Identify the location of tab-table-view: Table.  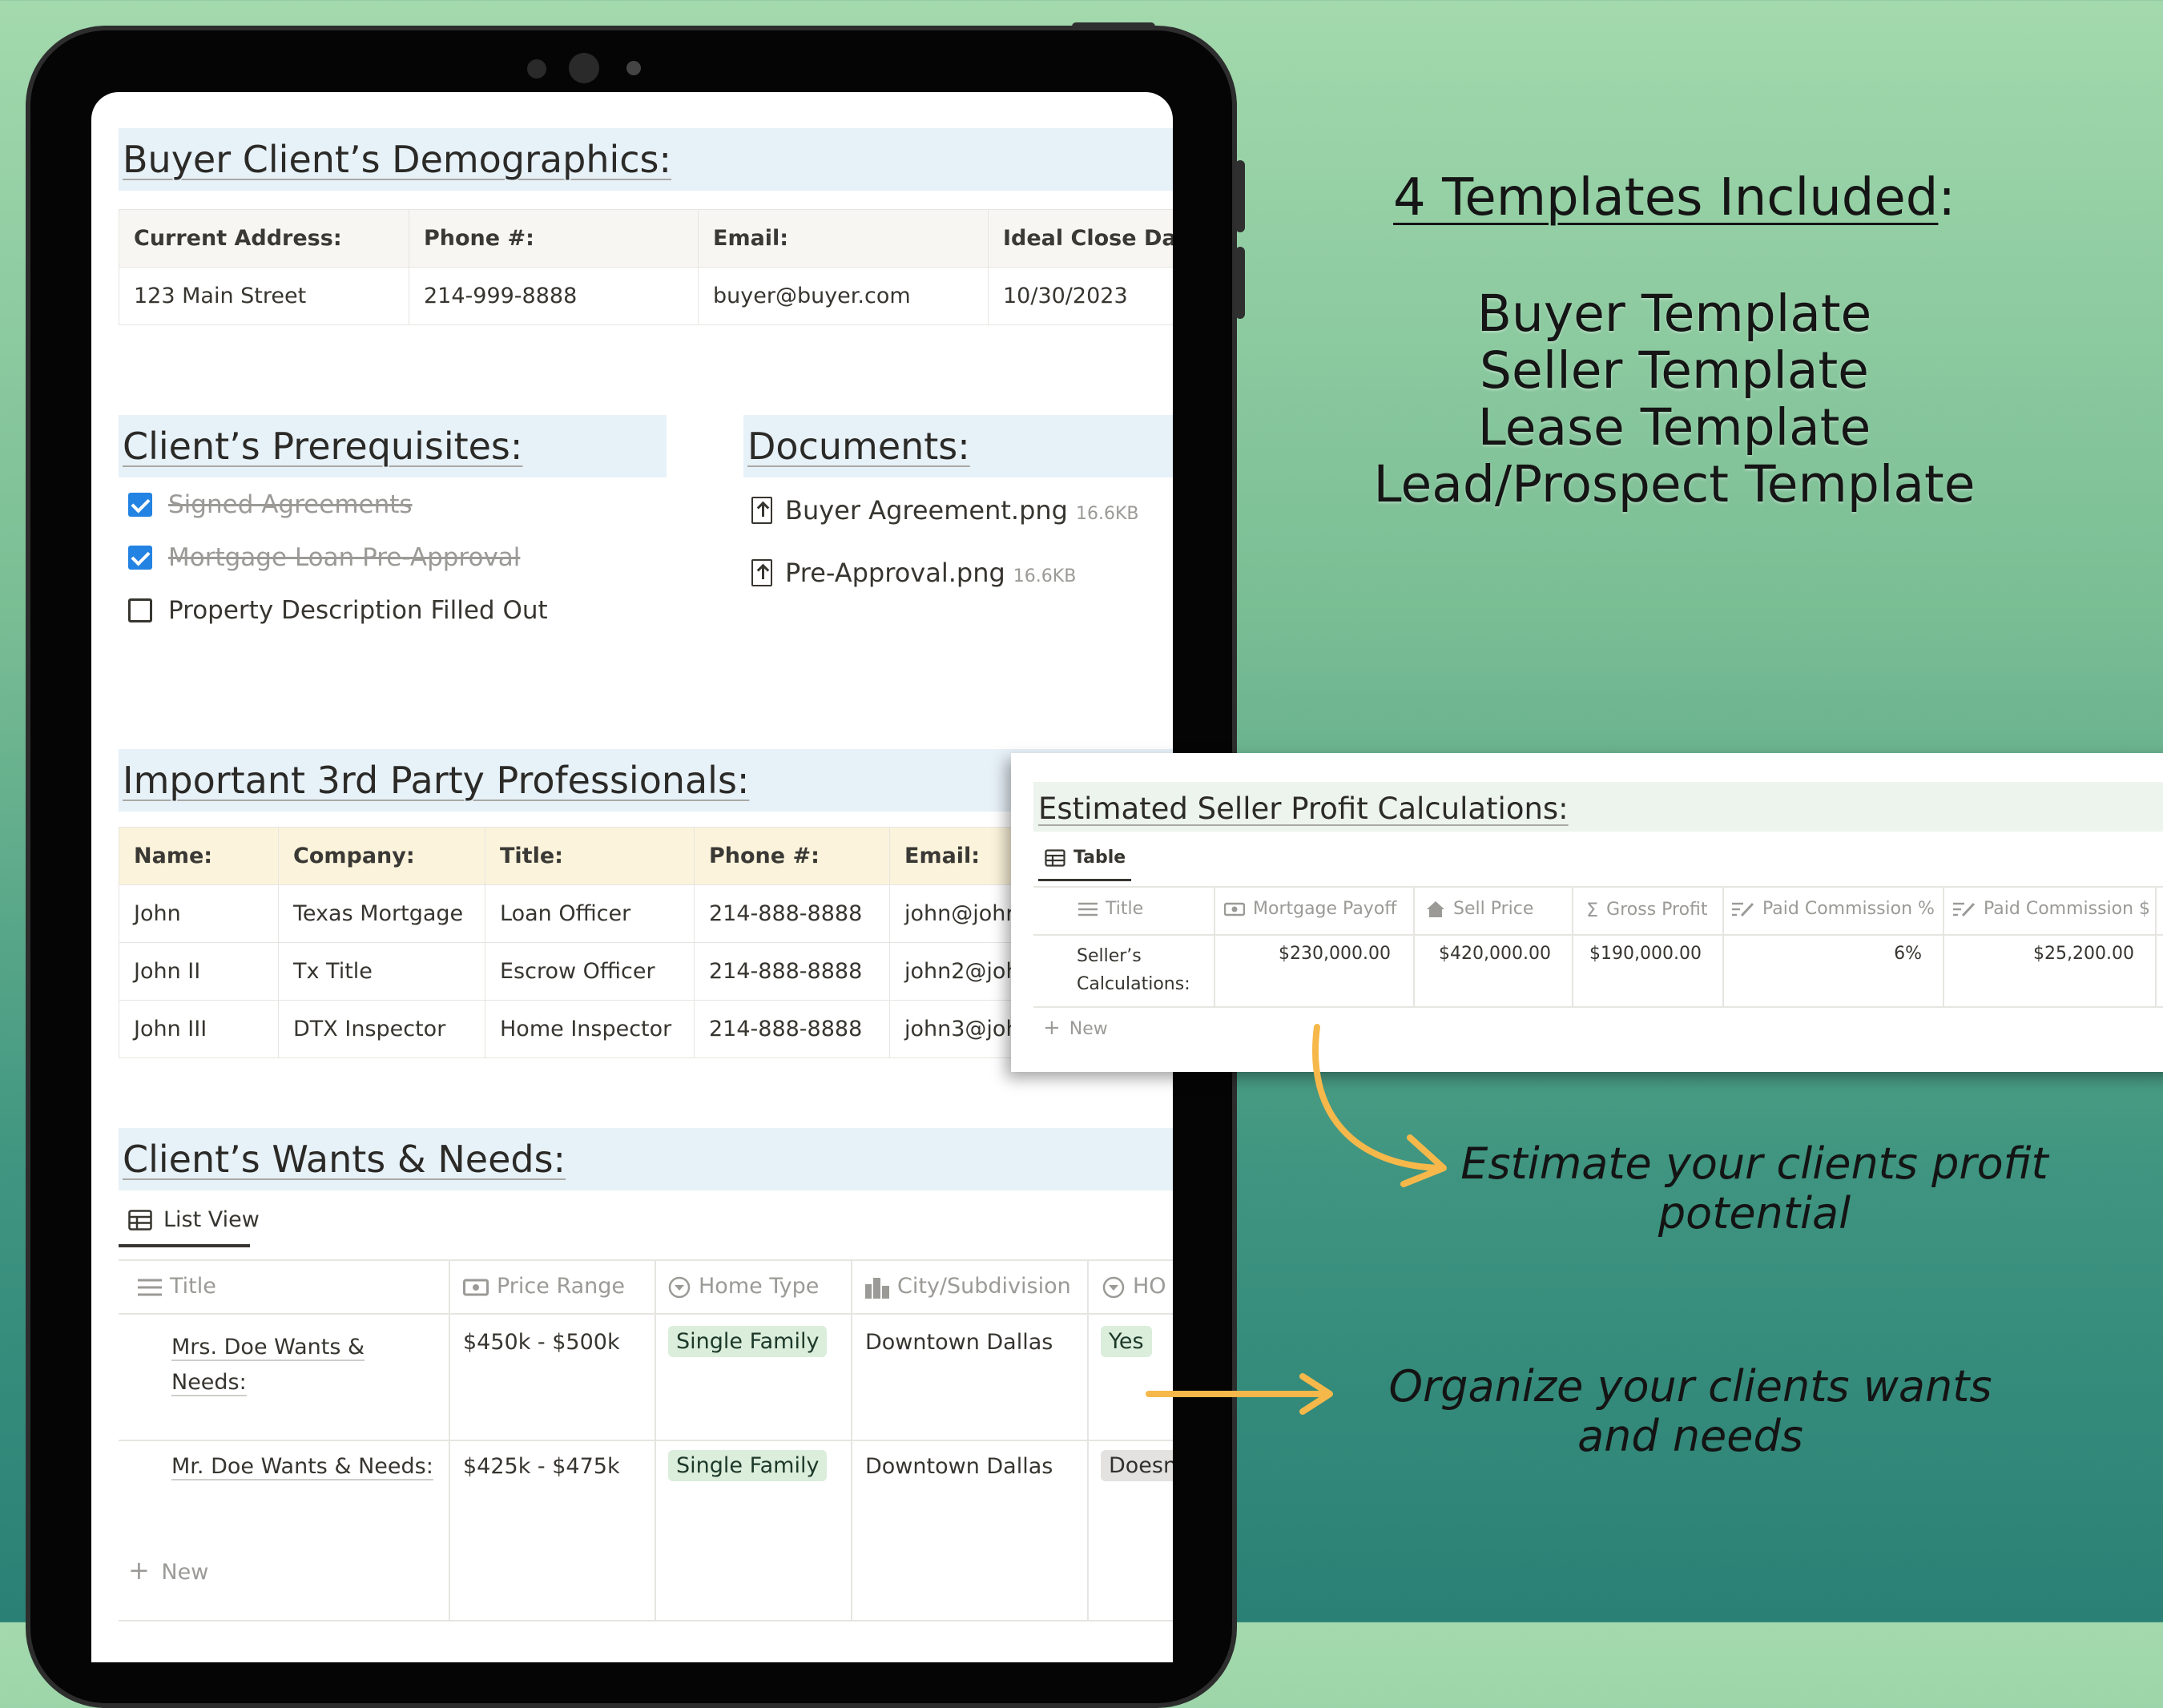
(1084, 861).